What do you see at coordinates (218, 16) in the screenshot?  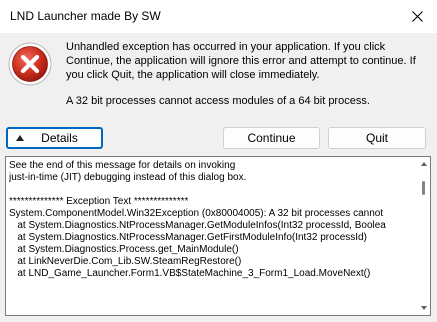 I see `title-bar: LND Launcher made By SW` at bounding box center [218, 16].